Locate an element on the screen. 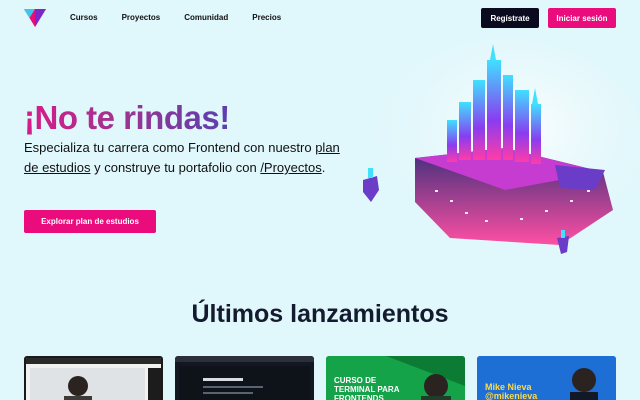 This screenshot has height=400, width=640. explore-plan-button: Explorar plan de estudios is located at coordinates (90, 221).